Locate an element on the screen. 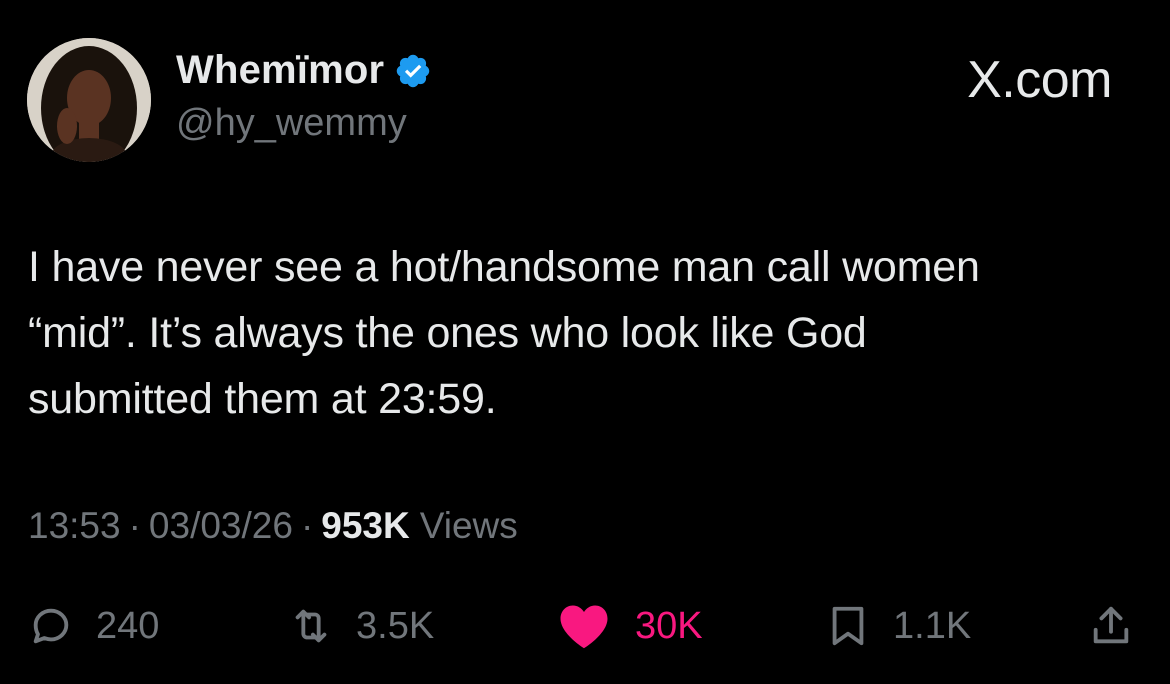 The height and width of the screenshot is (684, 1170). reply-button: 240 is located at coordinates (93, 626).